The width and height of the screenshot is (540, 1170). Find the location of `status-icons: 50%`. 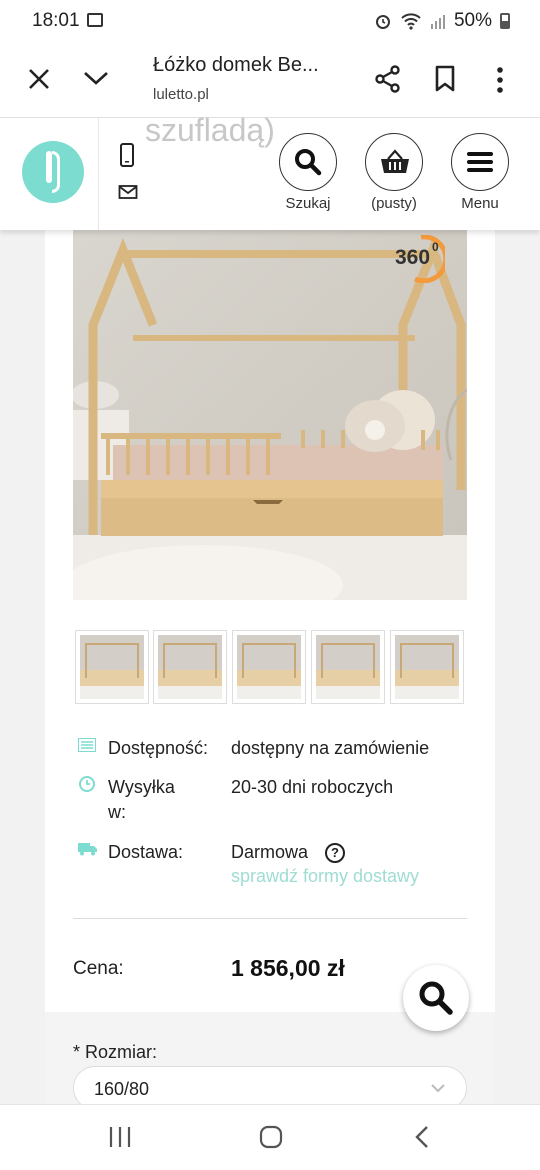

status-icons: 50% is located at coordinates (442, 21).